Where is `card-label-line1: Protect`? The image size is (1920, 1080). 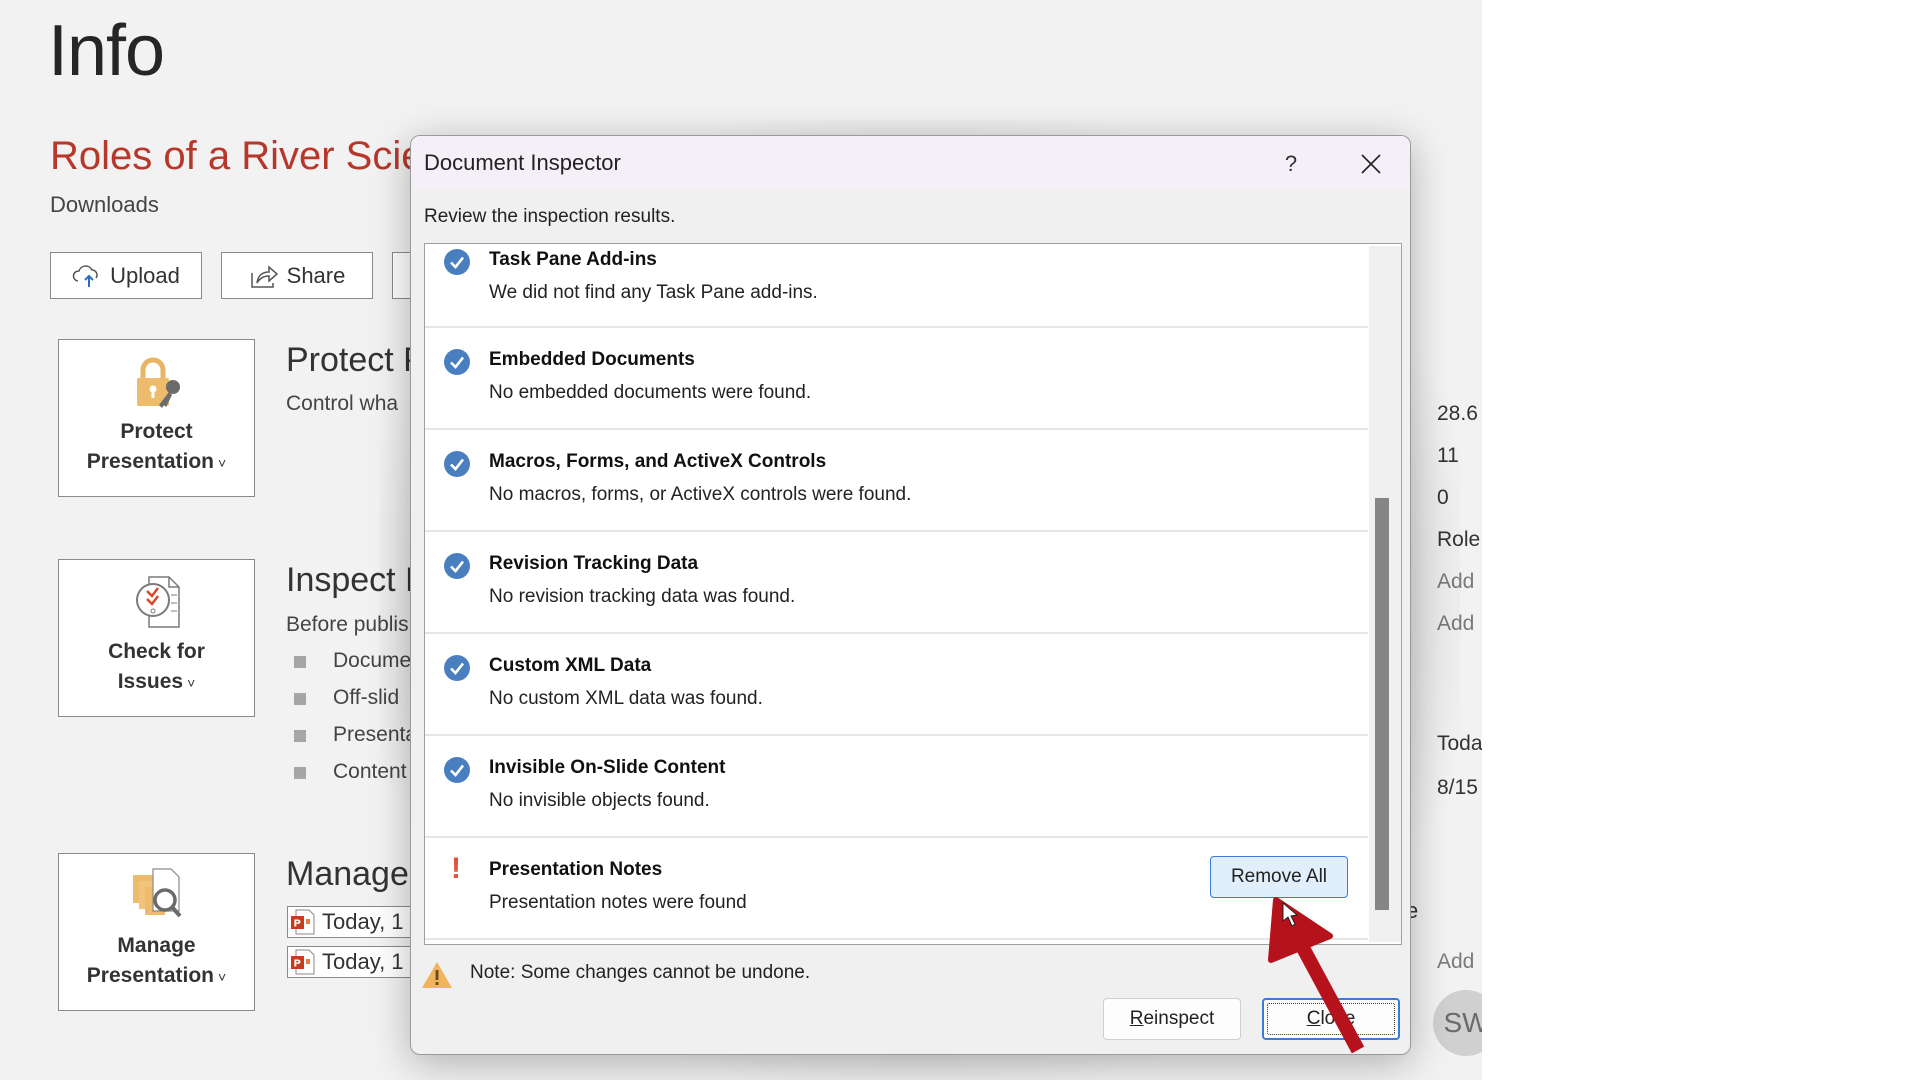
card-label-line1: Protect is located at coordinates (156, 431).